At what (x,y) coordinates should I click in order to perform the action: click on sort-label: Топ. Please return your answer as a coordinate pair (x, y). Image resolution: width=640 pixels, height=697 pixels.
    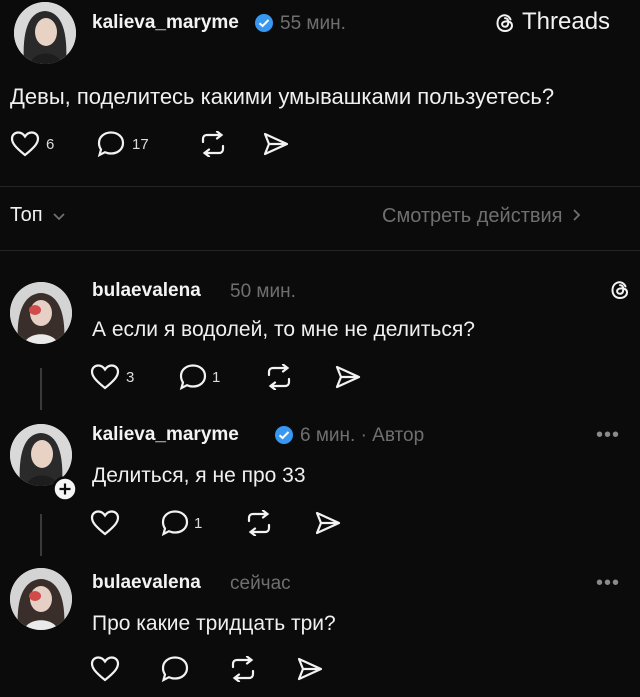
    Looking at the image, I should click on (26, 215).